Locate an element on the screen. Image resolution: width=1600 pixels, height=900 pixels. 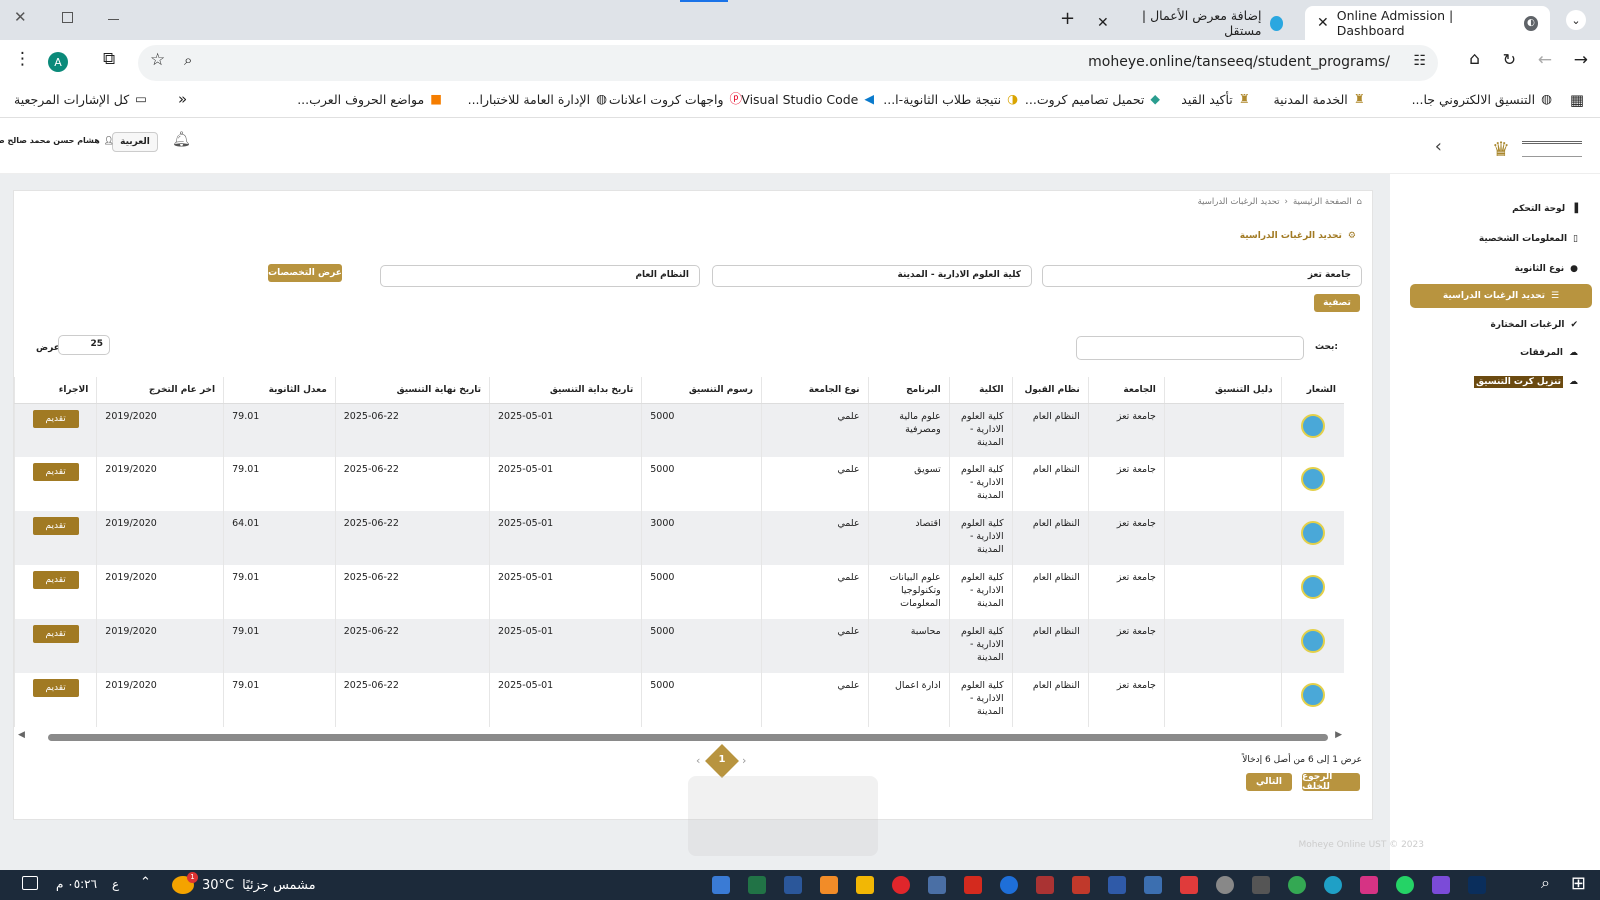
notification-bell-icon: 🔔︎ is located at coordinates (181, 139).